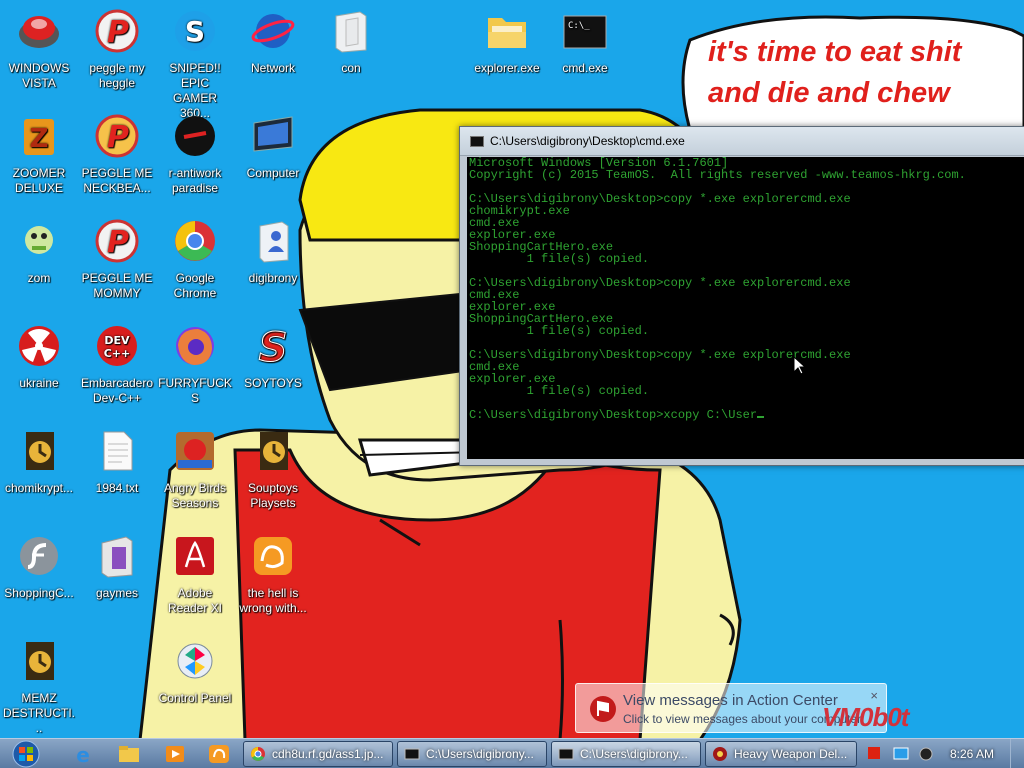 Image resolution: width=1024 pixels, height=768 pixels. Describe the element at coordinates (258, 754) in the screenshot. I see `chrome-icon` at that location.